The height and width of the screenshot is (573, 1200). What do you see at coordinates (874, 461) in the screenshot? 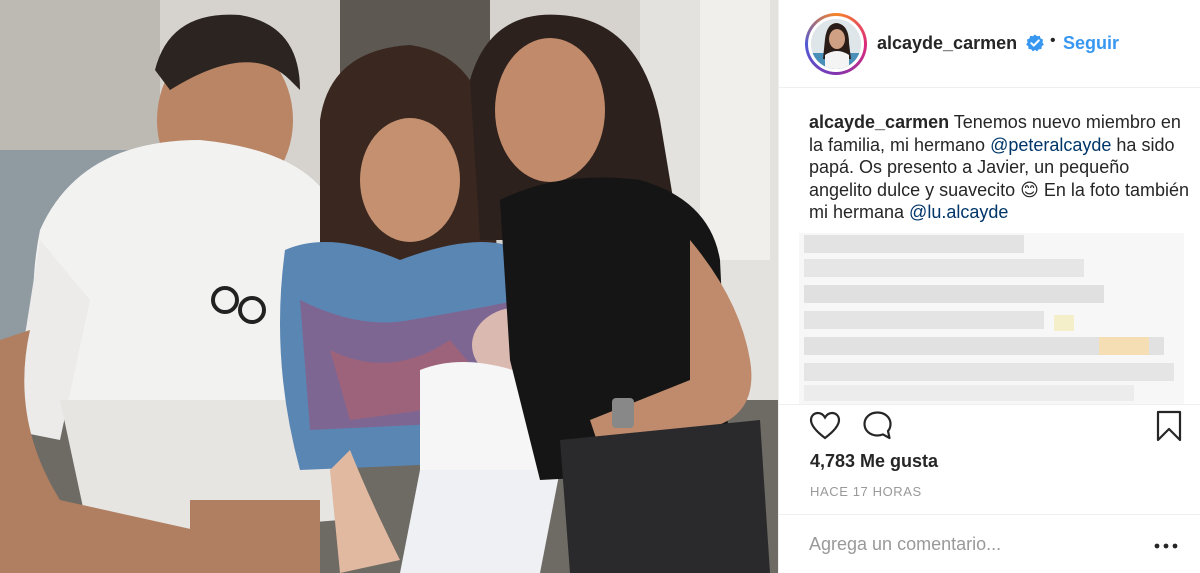
I see `likes-count: 4,783 Me gusta` at bounding box center [874, 461].